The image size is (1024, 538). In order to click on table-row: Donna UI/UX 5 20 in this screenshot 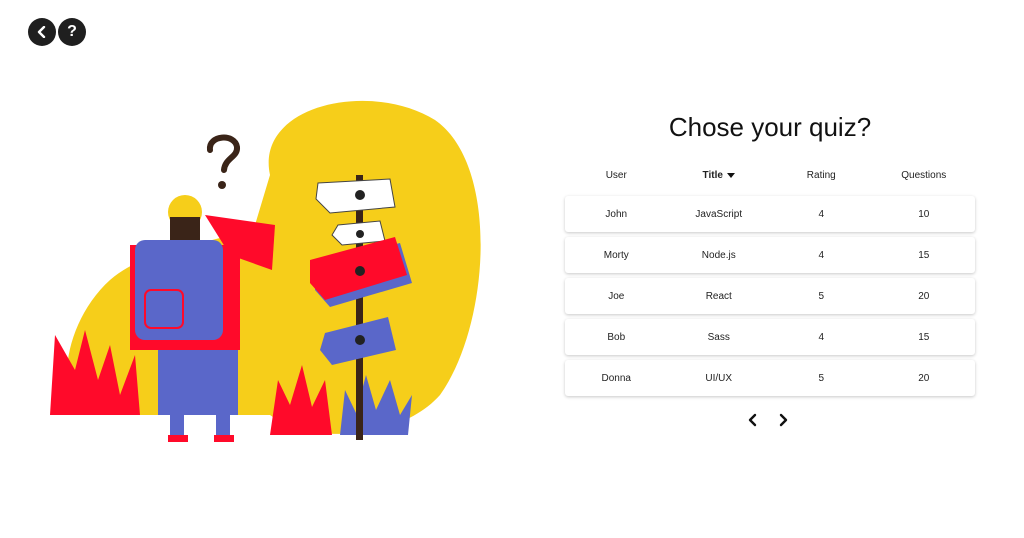, I will do `click(770, 378)`.